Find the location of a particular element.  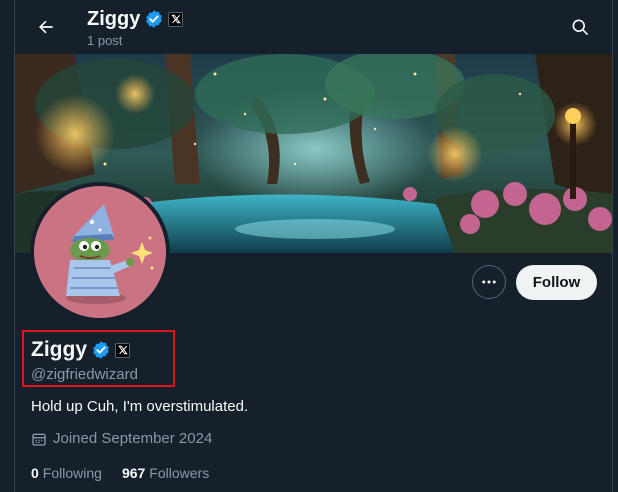

following-count: 0 is located at coordinates (35, 473).